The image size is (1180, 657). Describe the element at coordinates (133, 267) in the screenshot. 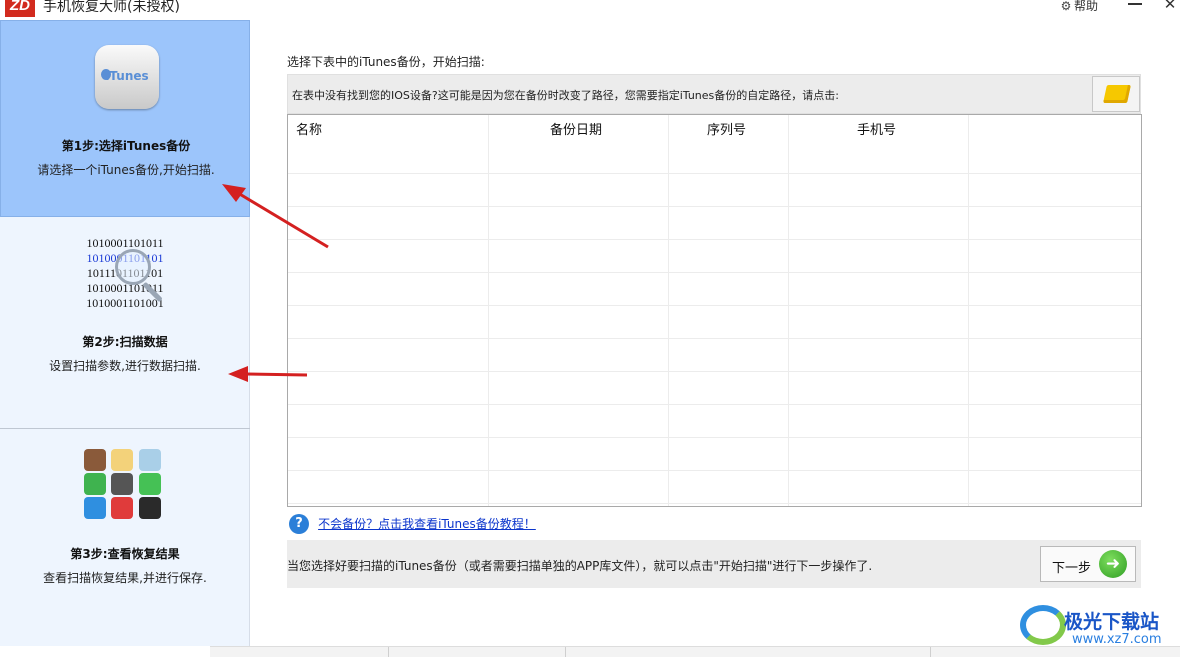

I see `magnifier-icon` at that location.